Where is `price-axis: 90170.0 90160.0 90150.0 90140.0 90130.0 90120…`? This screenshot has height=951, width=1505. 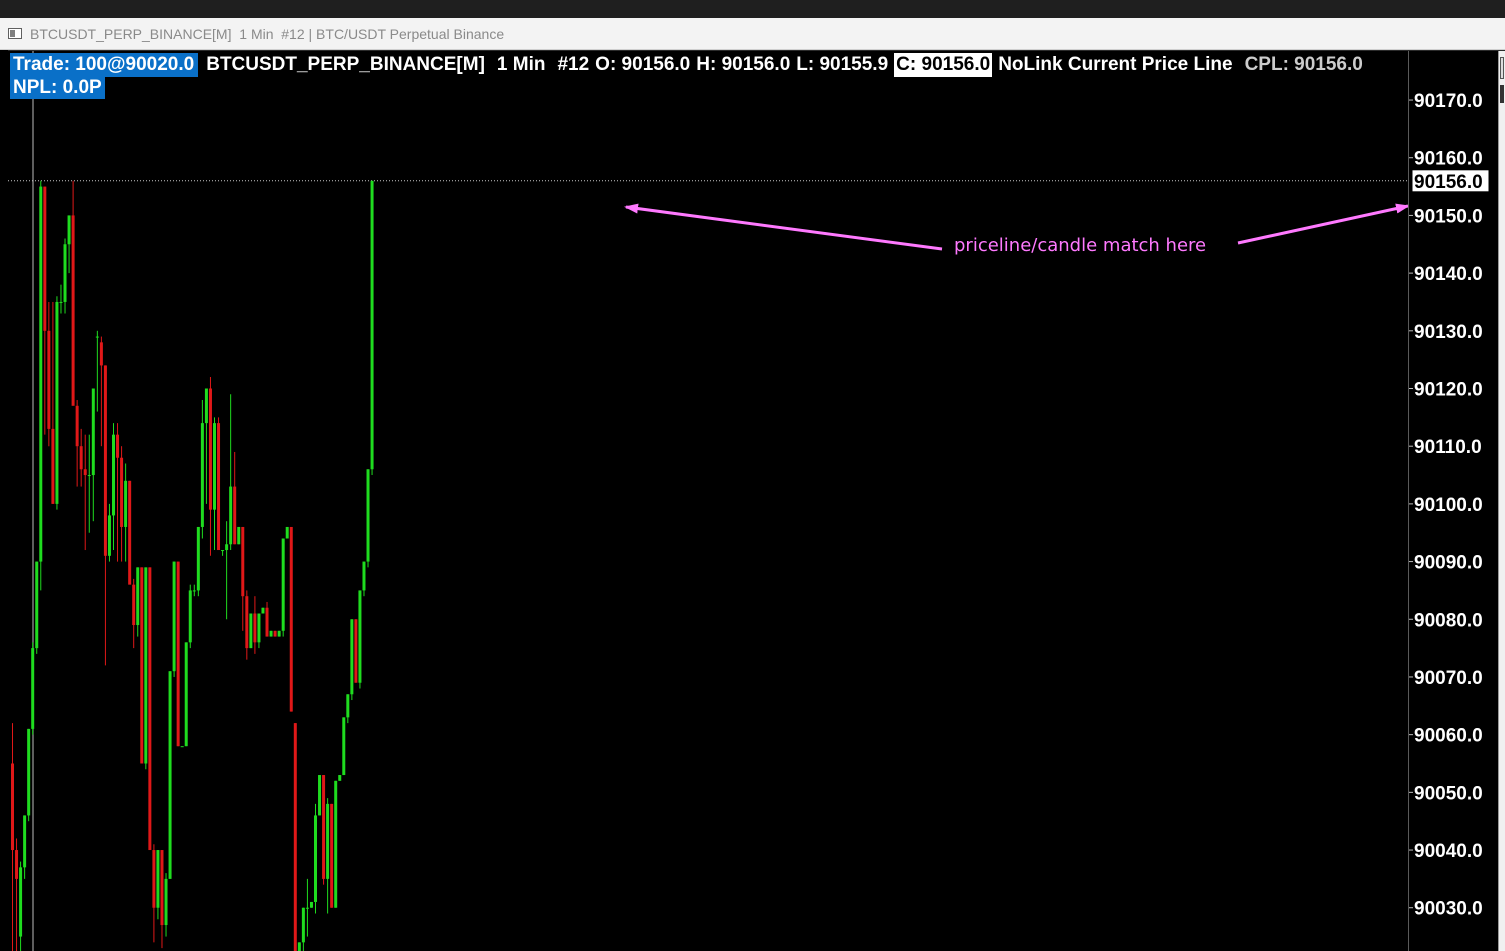
price-axis: 90170.0 90160.0 90150.0 90140.0 90130.0 90120… is located at coordinates (1453, 501).